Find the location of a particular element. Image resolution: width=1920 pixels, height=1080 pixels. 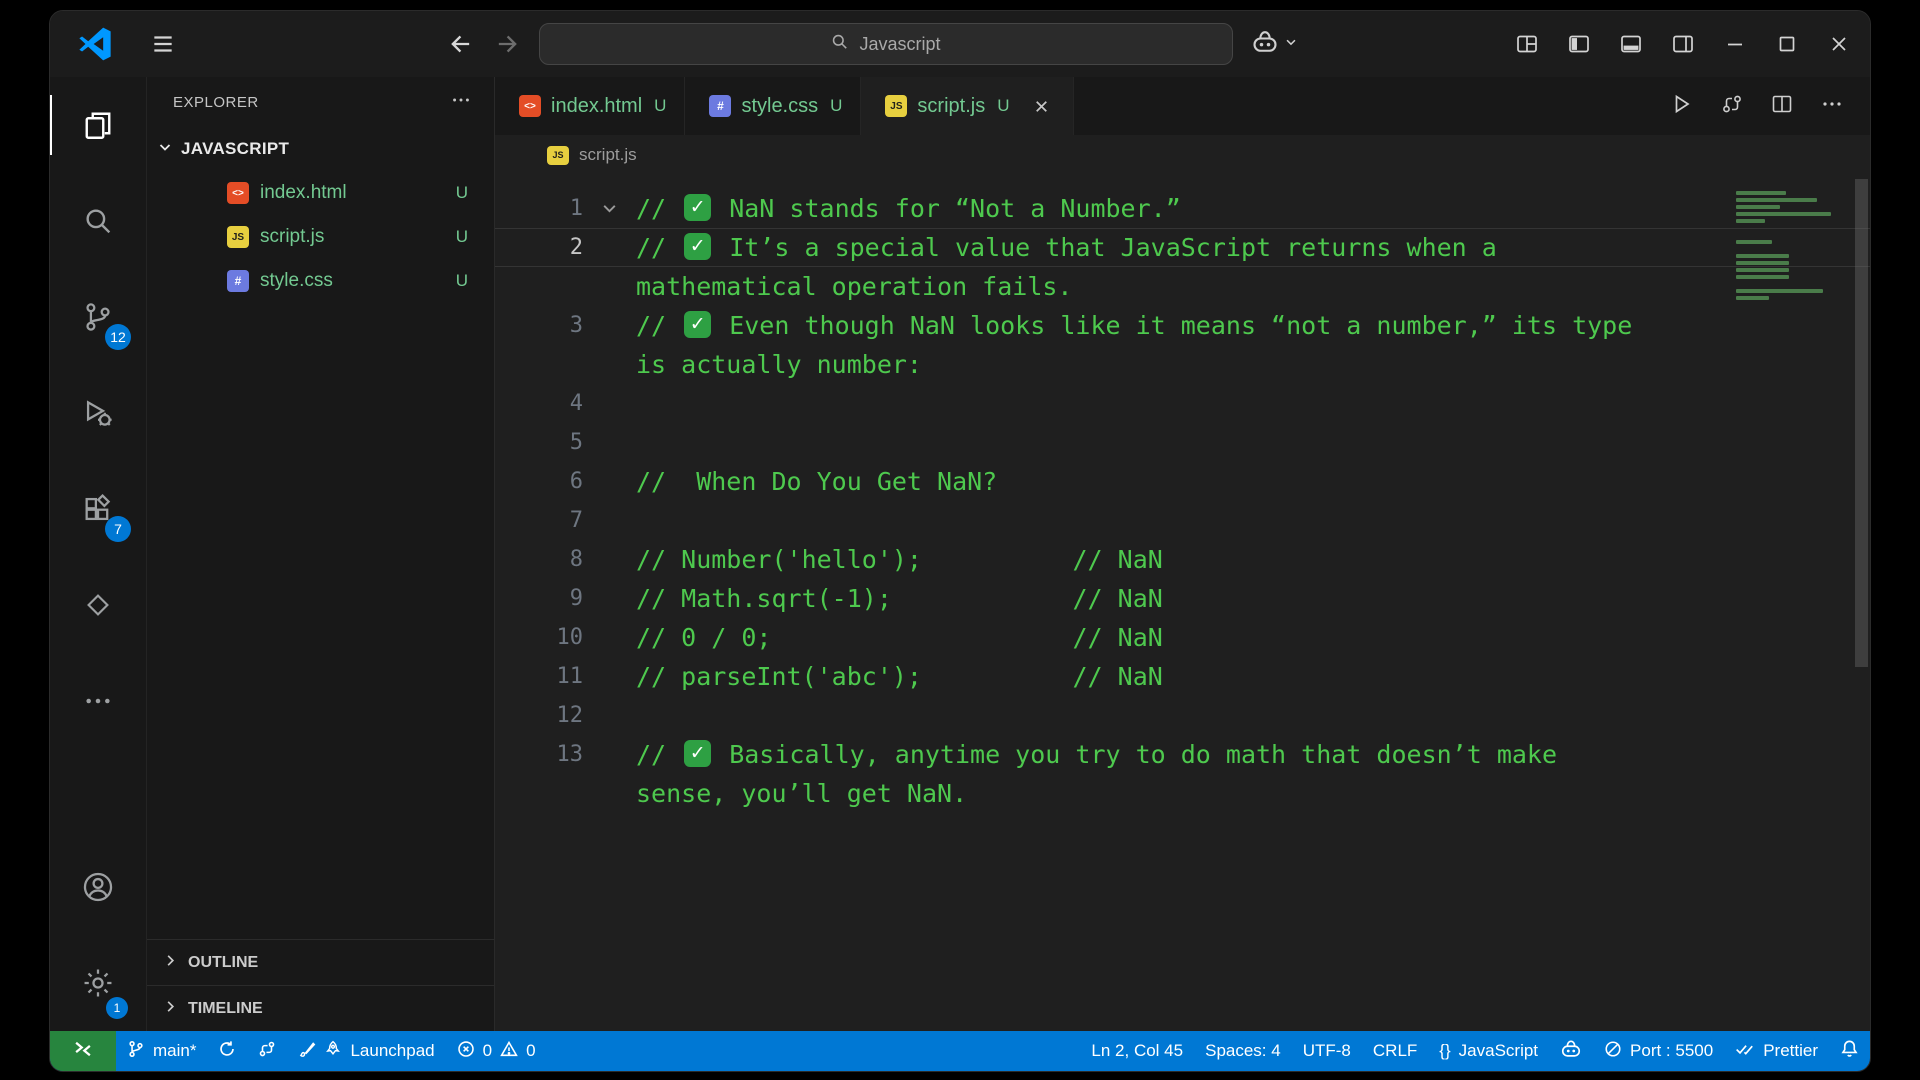

git-graph-item is located at coordinates (267, 1051).